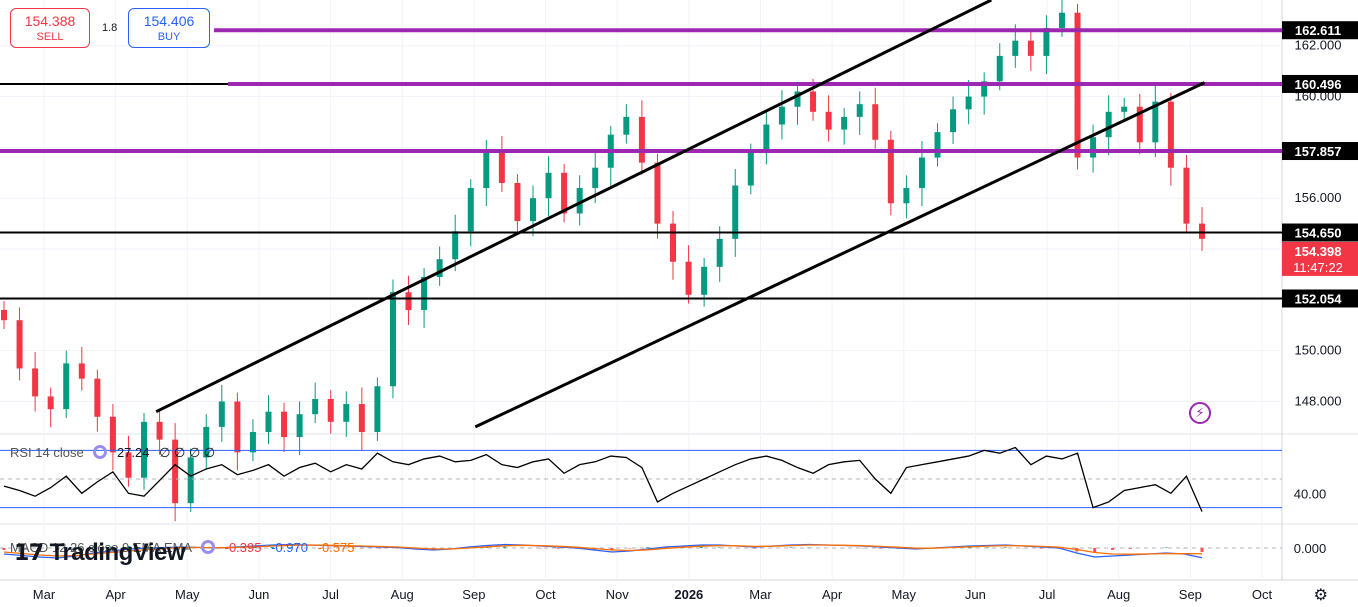  I want to click on price-tick-label: 150.000, so click(1318, 350).